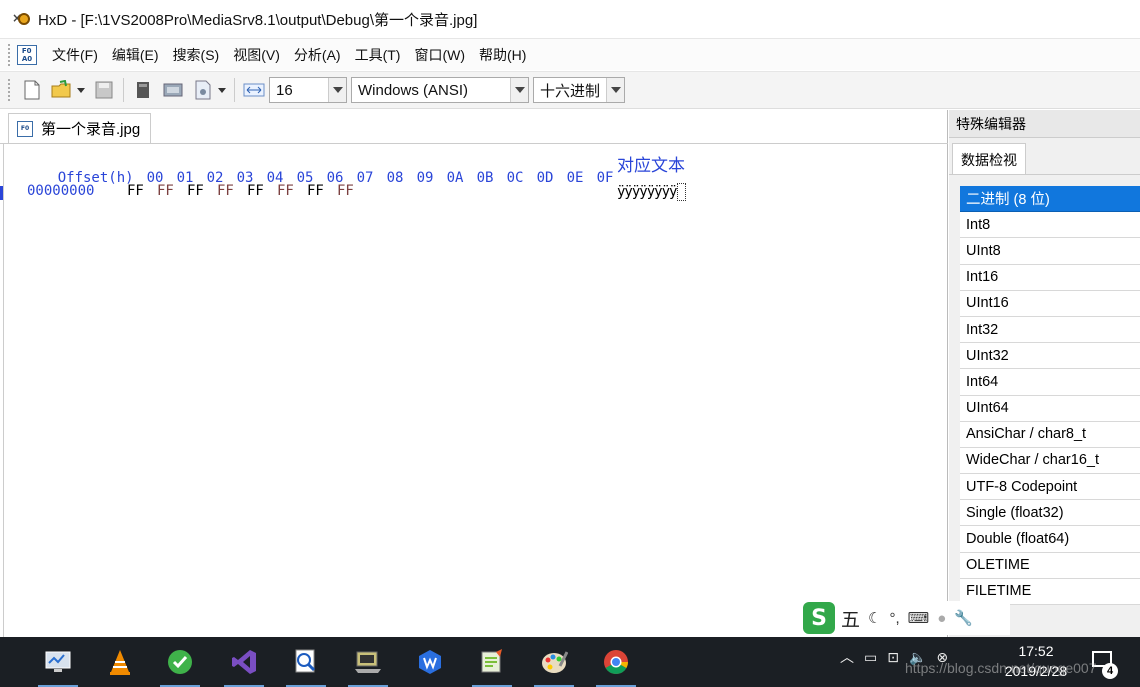  I want to click on ram-icon, so click(173, 90).